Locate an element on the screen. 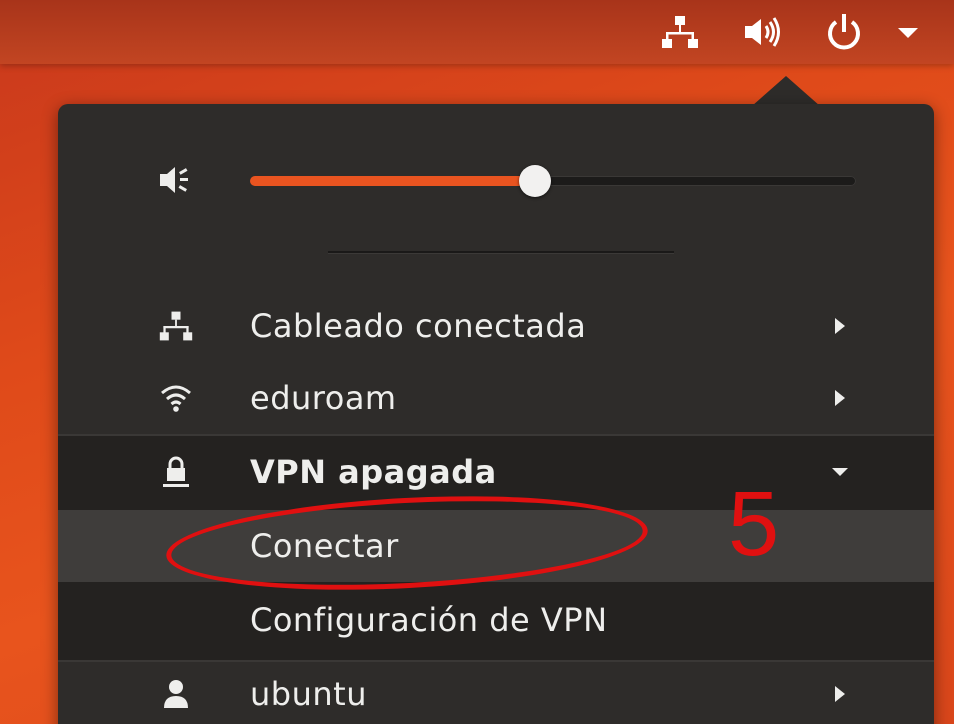 Image resolution: width=954 pixels, height=724 pixels. separator is located at coordinates (501, 252).